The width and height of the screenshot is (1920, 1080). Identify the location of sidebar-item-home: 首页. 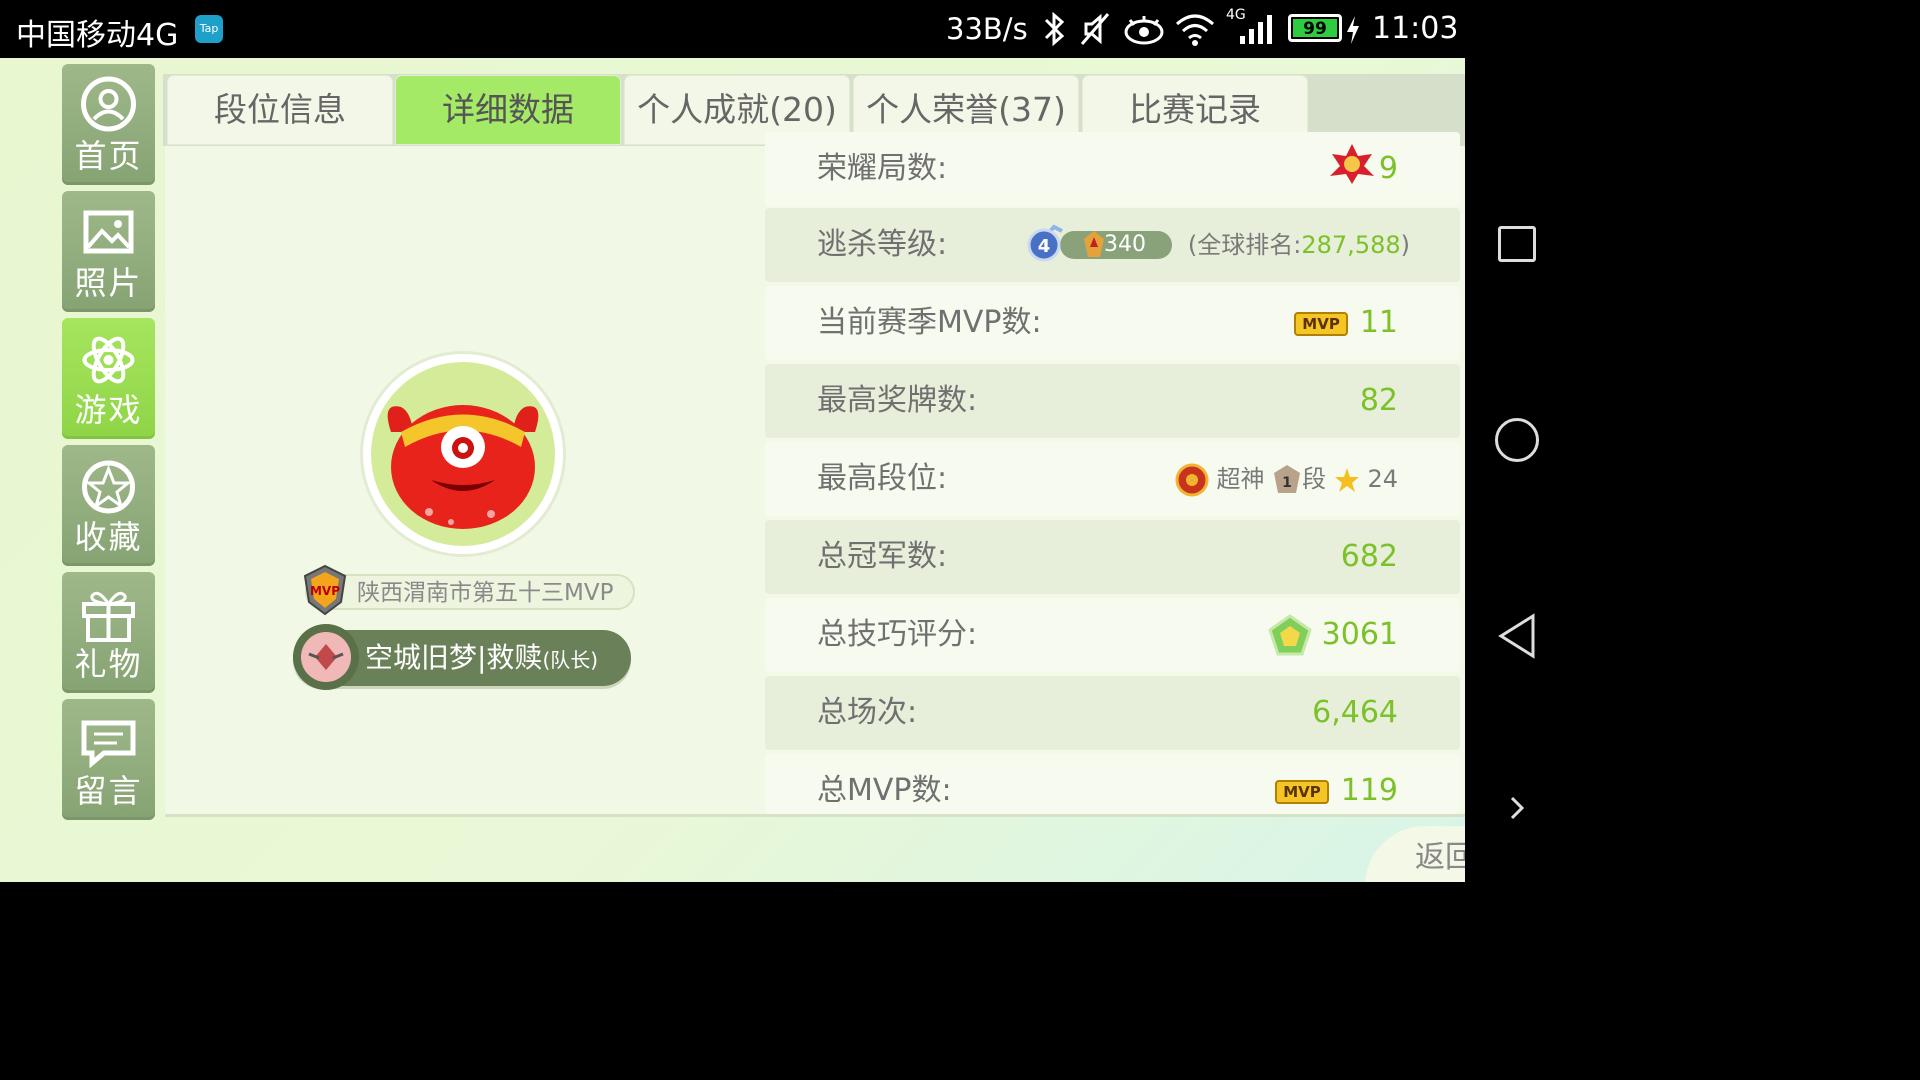
(108, 124).